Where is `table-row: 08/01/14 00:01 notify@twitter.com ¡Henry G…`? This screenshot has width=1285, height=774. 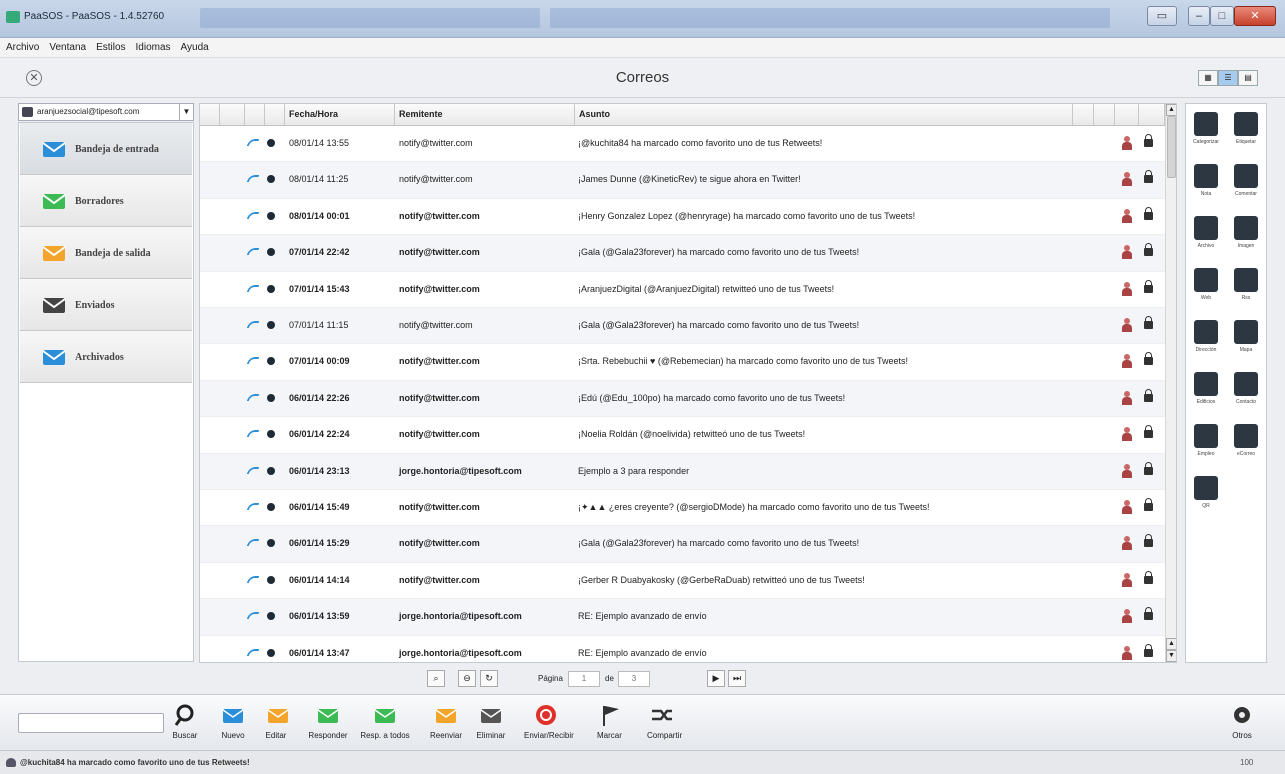 table-row: 08/01/14 00:01 notify@twitter.com ¡Henry G… is located at coordinates (682, 217).